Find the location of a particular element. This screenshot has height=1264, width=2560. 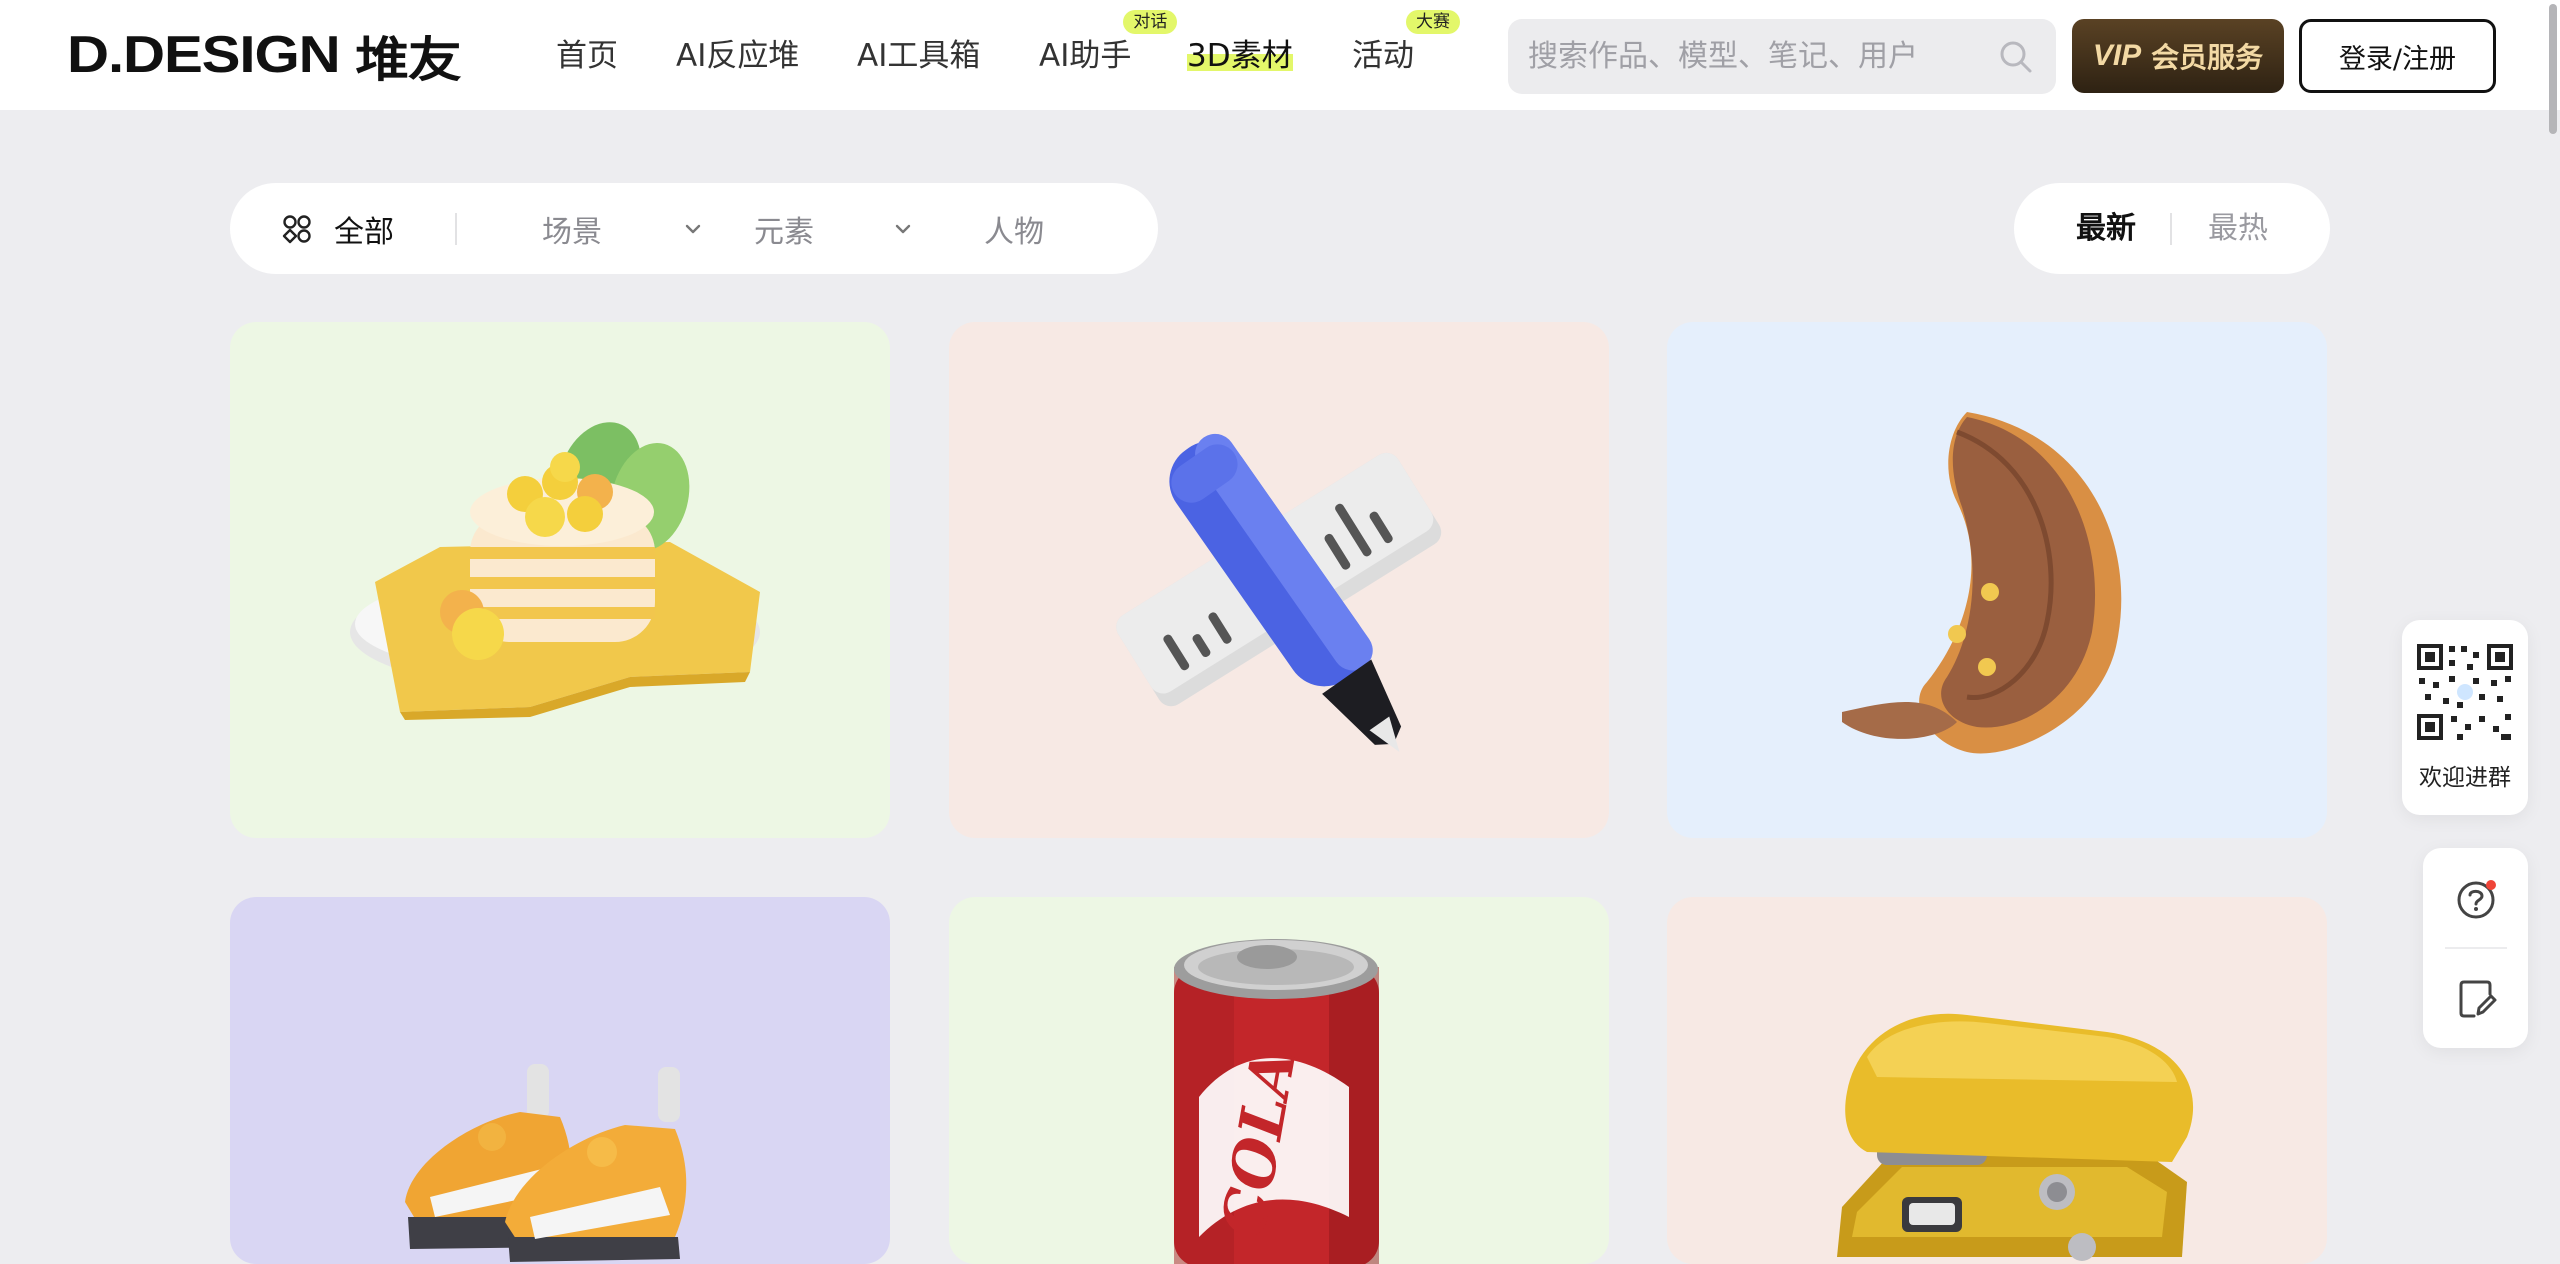

nav-ai-assistant: AI助手 对话 is located at coordinates (1108, 44).